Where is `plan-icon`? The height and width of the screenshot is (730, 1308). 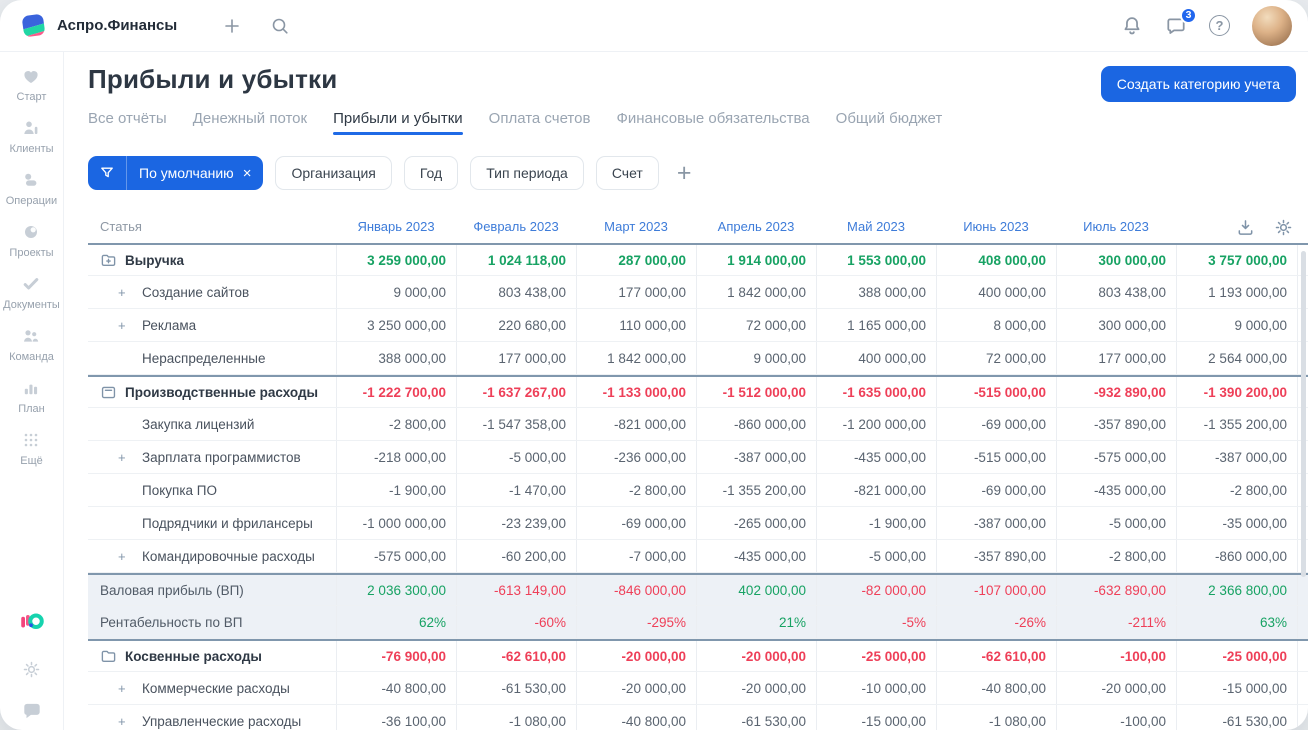 plan-icon is located at coordinates (31, 388).